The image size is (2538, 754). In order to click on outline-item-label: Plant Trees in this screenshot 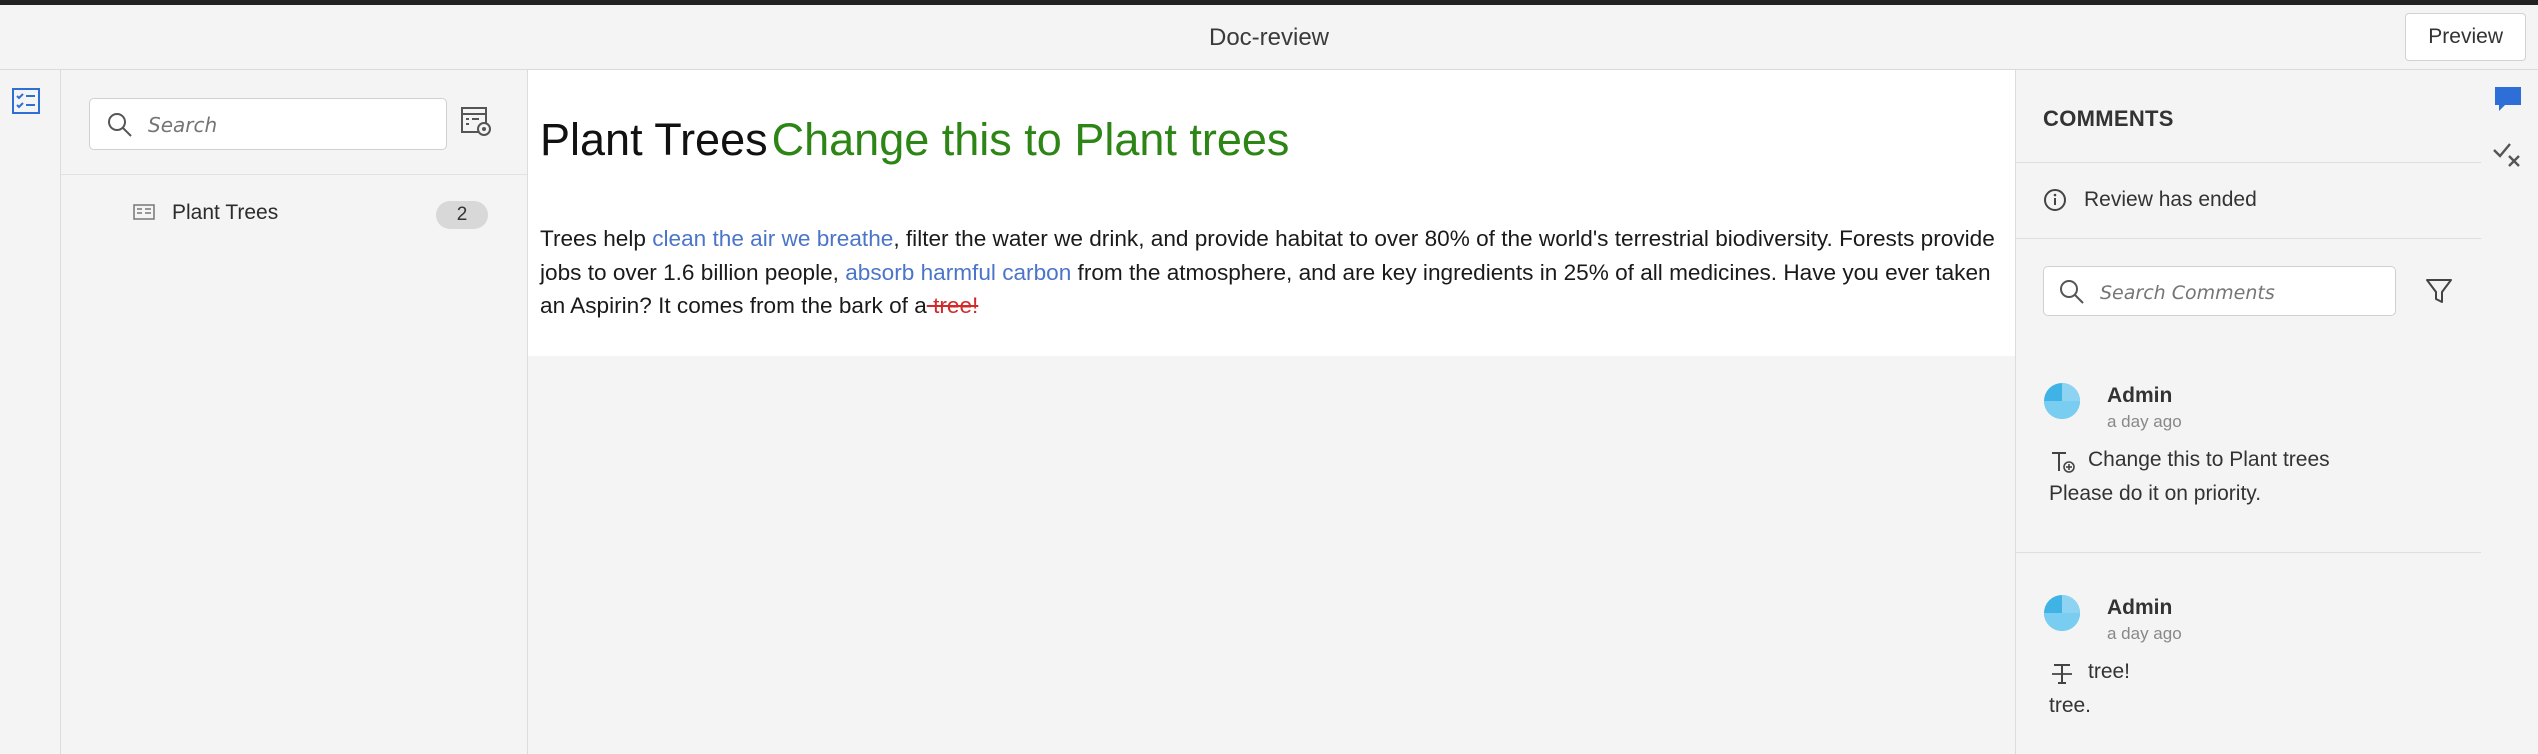, I will do `click(225, 212)`.